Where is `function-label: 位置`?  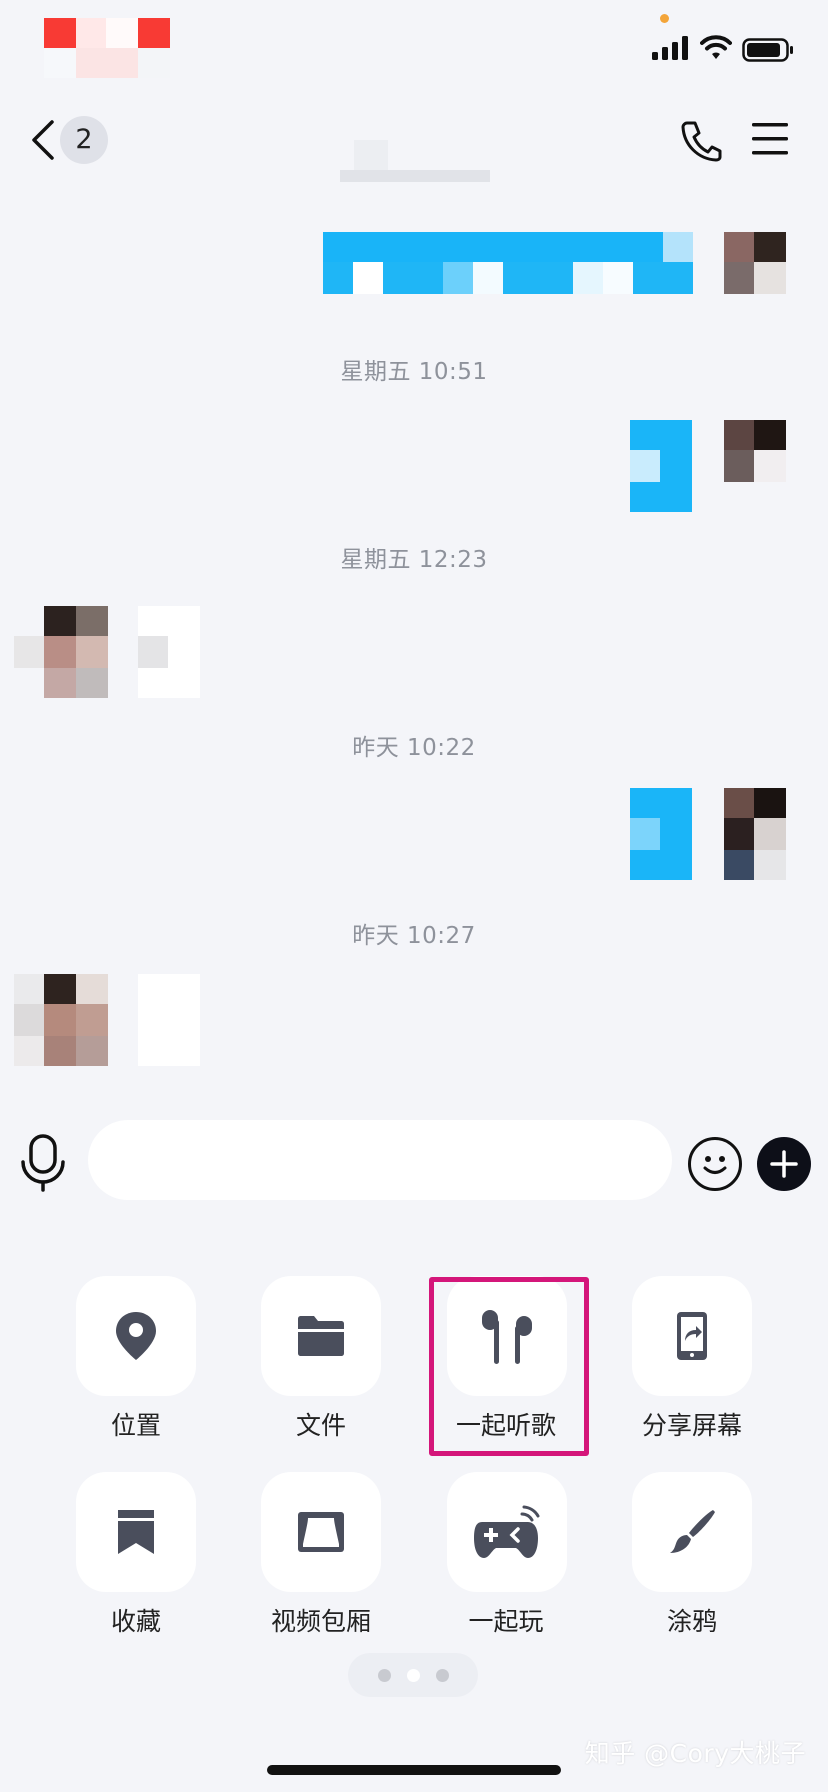
function-label: 位置 is located at coordinates (135, 1425).